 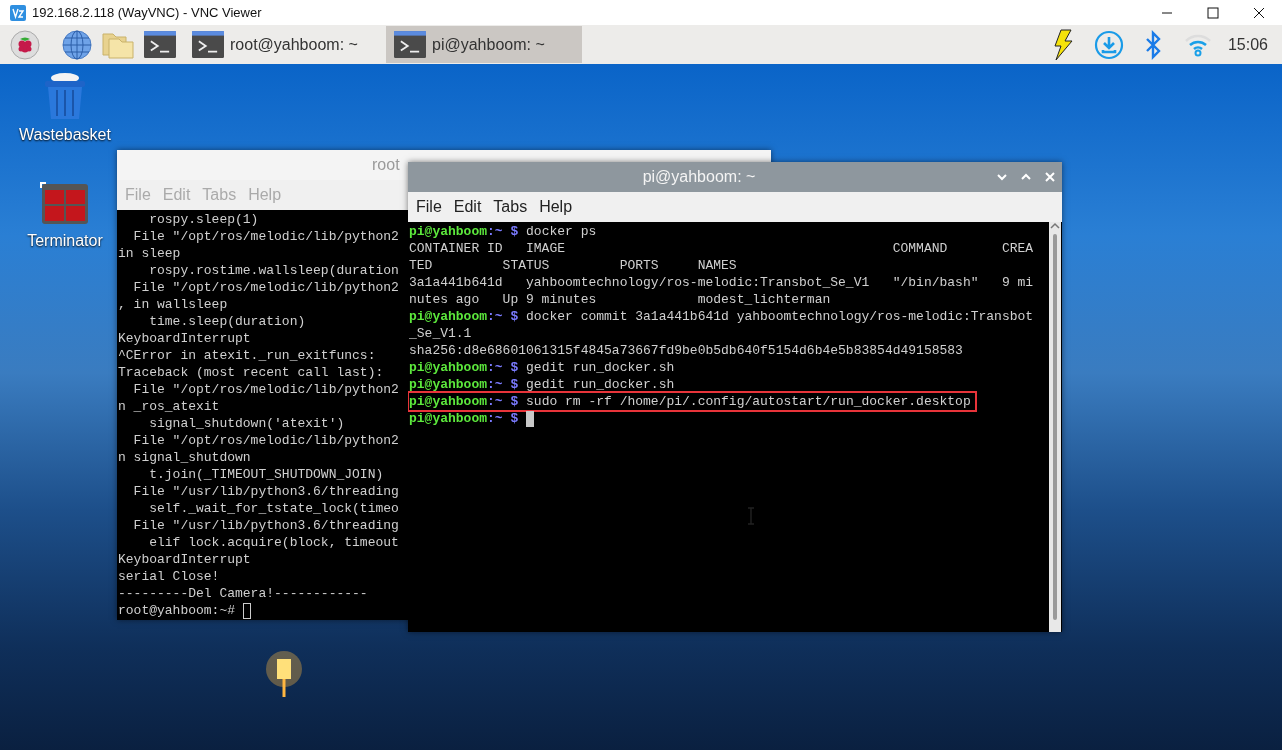 What do you see at coordinates (440, 333) in the screenshot?
I see `terminal-output-line: _Se_V1.1` at bounding box center [440, 333].